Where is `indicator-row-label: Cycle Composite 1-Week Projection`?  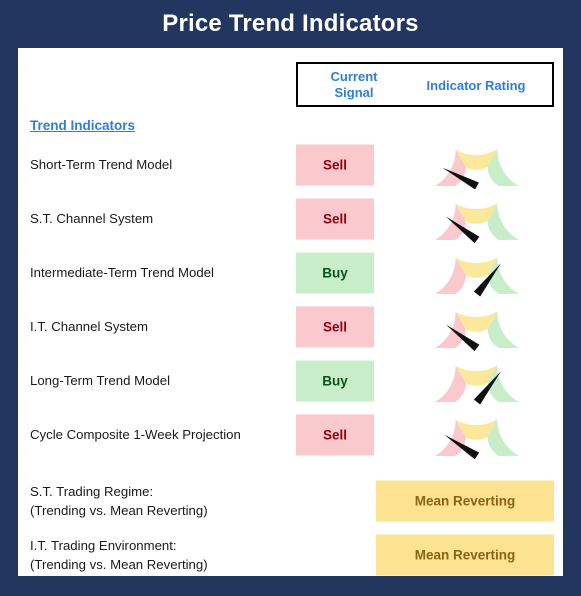
indicator-row-label: Cycle Composite 1-Week Projection is located at coordinates (135, 434).